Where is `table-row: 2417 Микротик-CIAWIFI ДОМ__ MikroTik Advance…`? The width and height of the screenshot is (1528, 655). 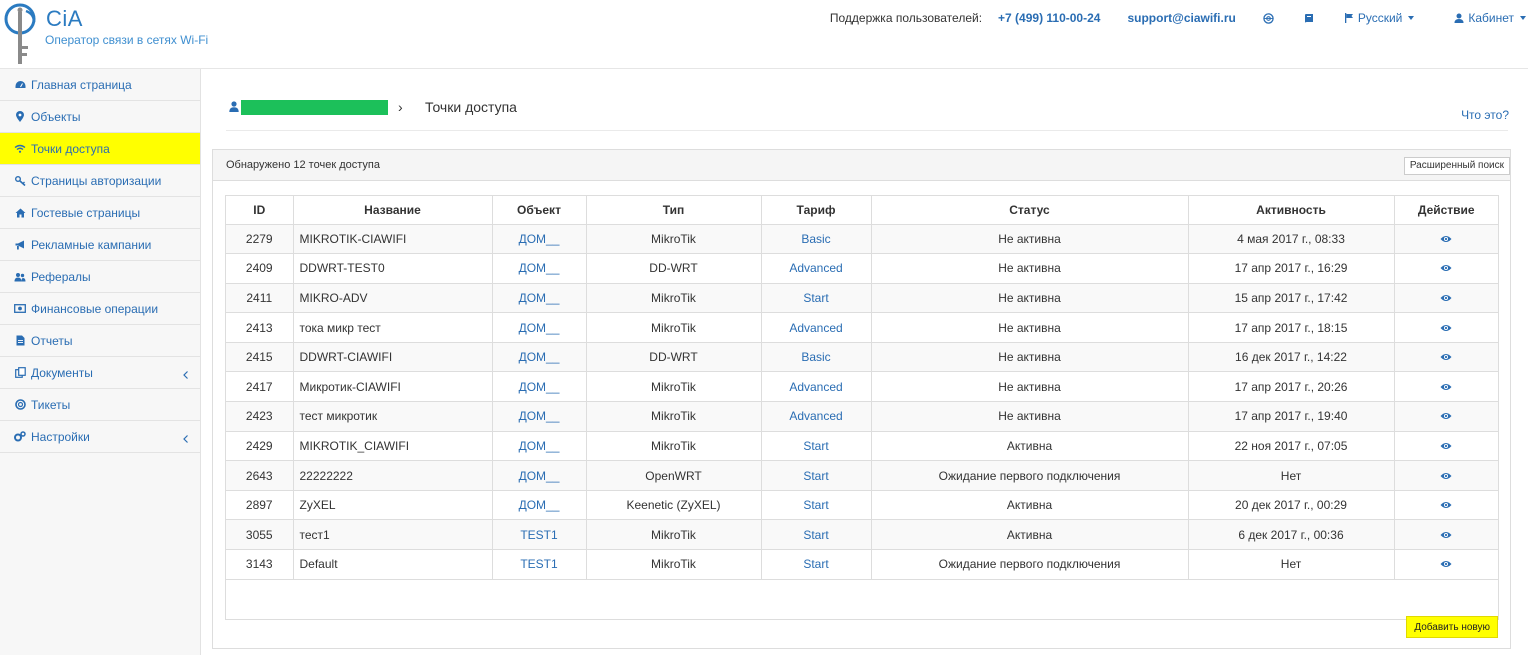
table-row: 2417 Микротик-CIAWIFI ДОМ__ MikroTik Advance… is located at coordinates (862, 387).